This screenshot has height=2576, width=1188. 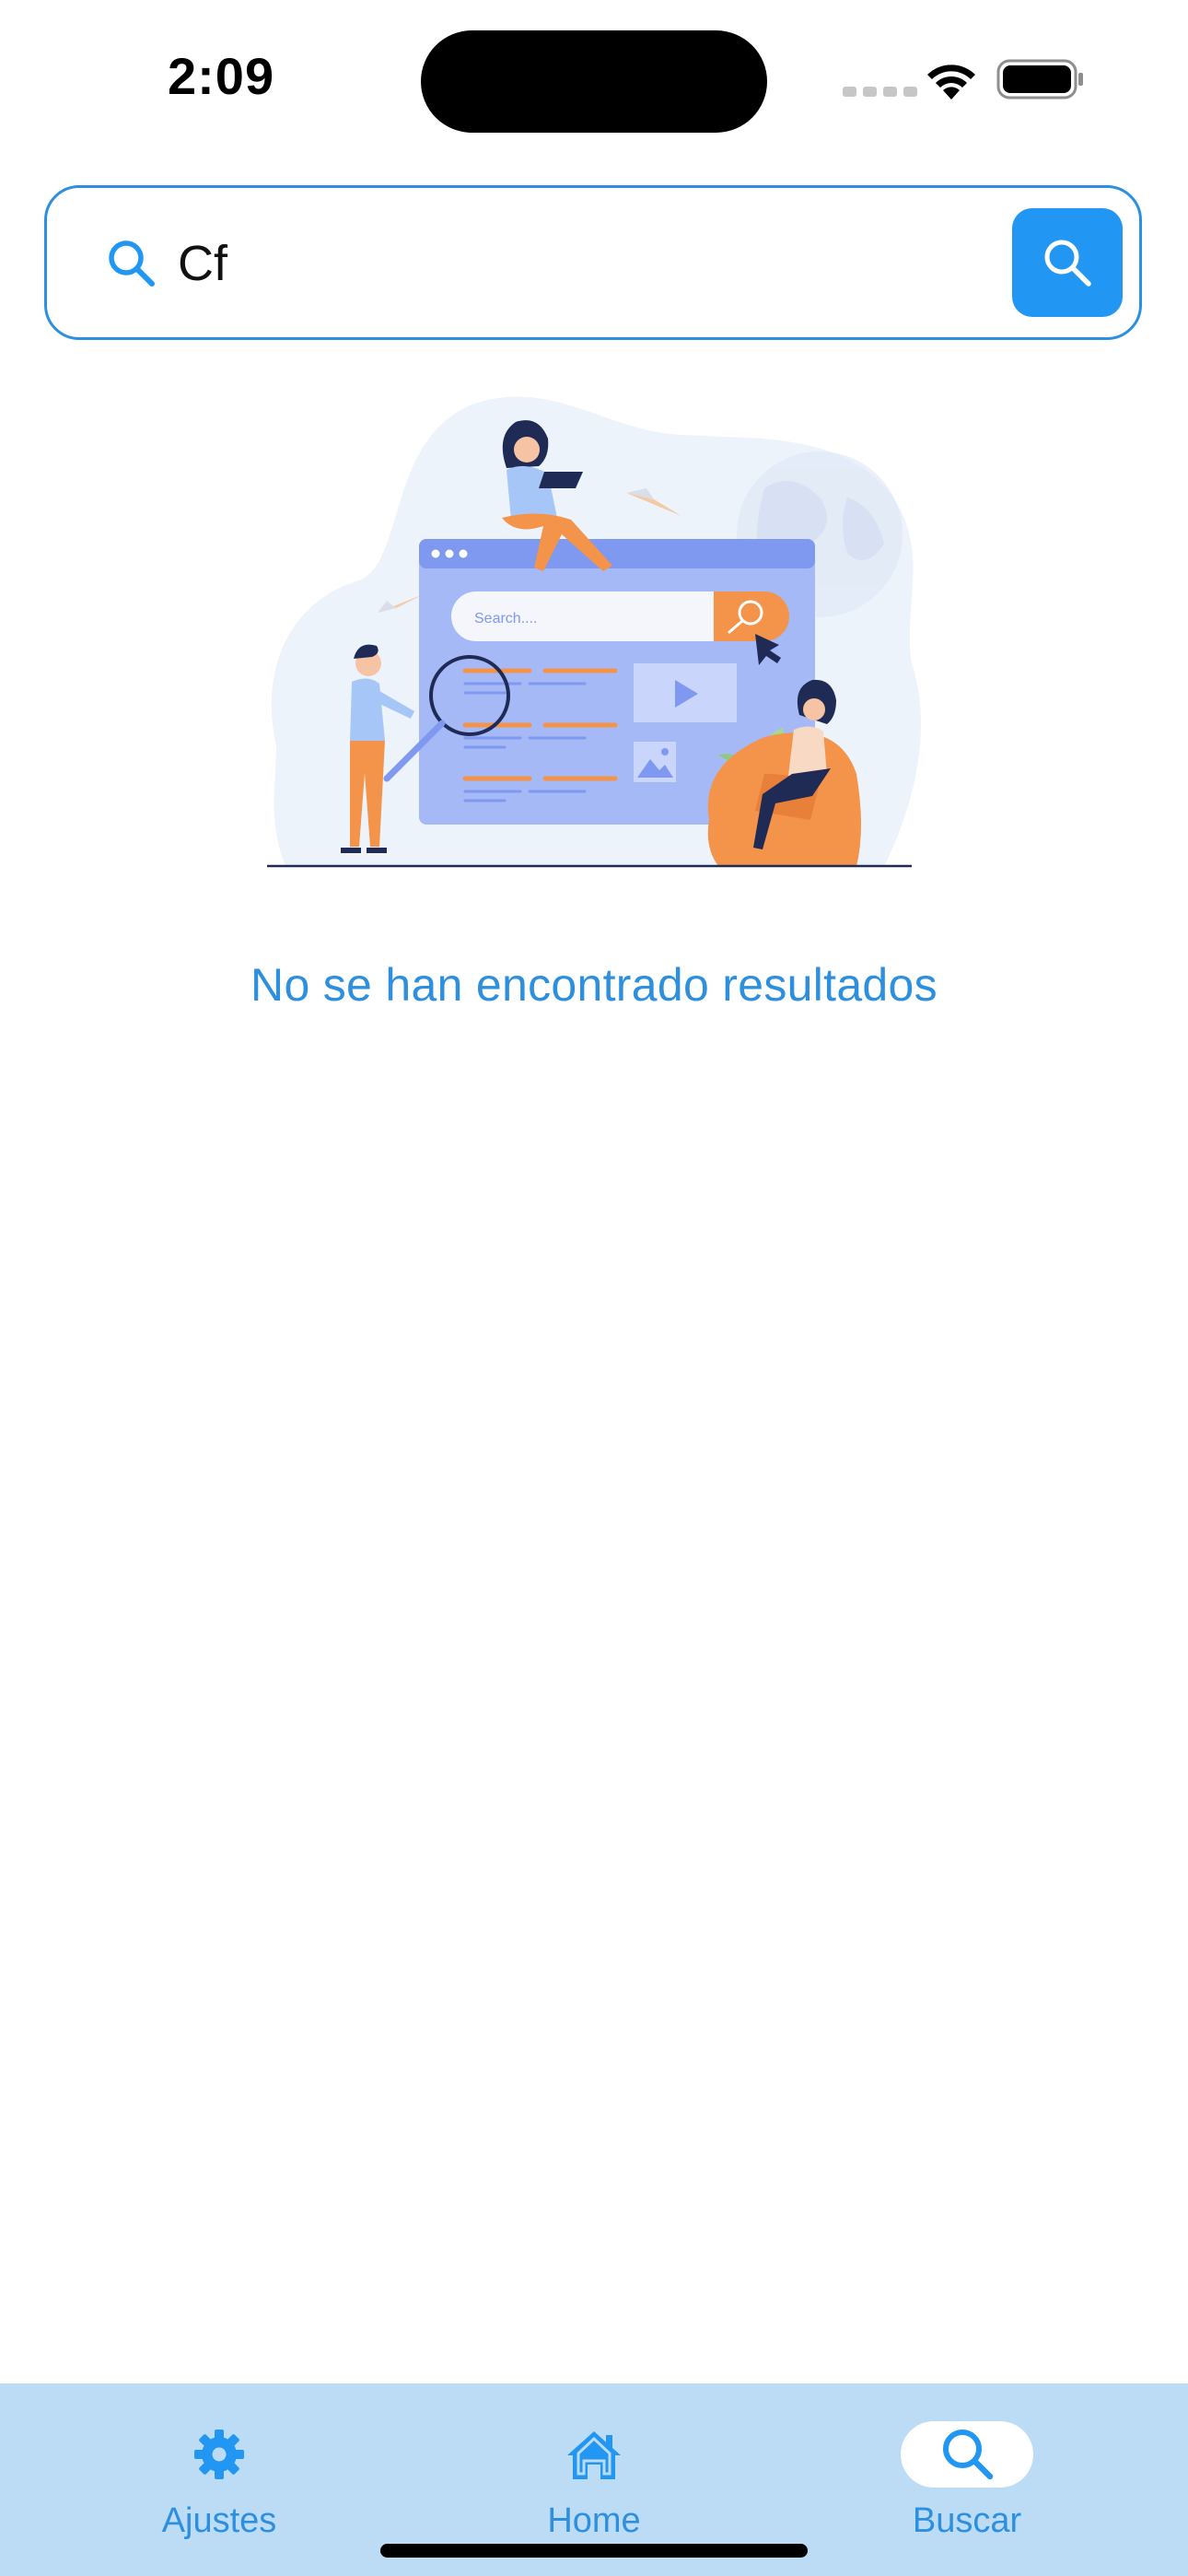 I want to click on dynamic-island, so click(x=594, y=81).